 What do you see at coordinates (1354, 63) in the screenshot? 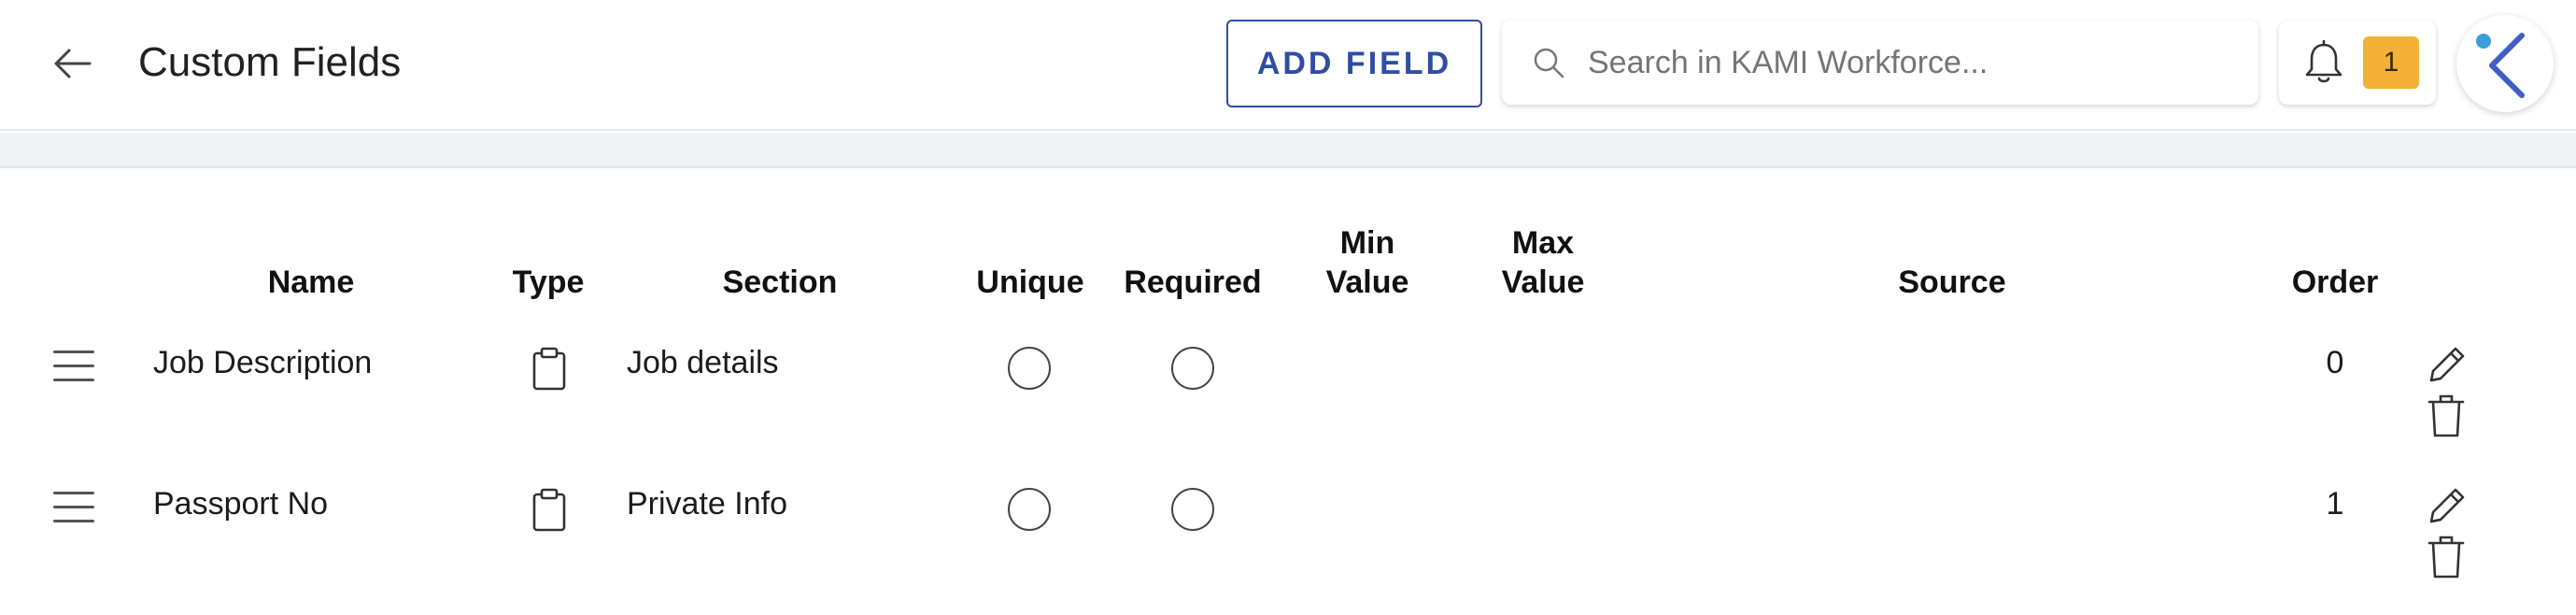
I see `add-field-button: ADD FIELD` at bounding box center [1354, 63].